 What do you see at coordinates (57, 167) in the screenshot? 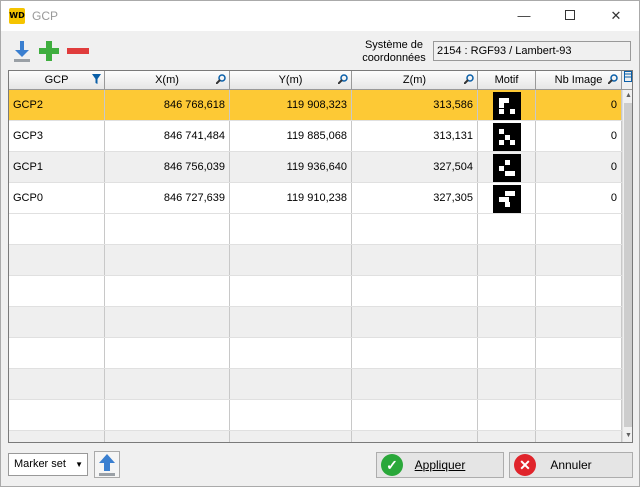
I see `gcp-name-cell: GCP1` at bounding box center [57, 167].